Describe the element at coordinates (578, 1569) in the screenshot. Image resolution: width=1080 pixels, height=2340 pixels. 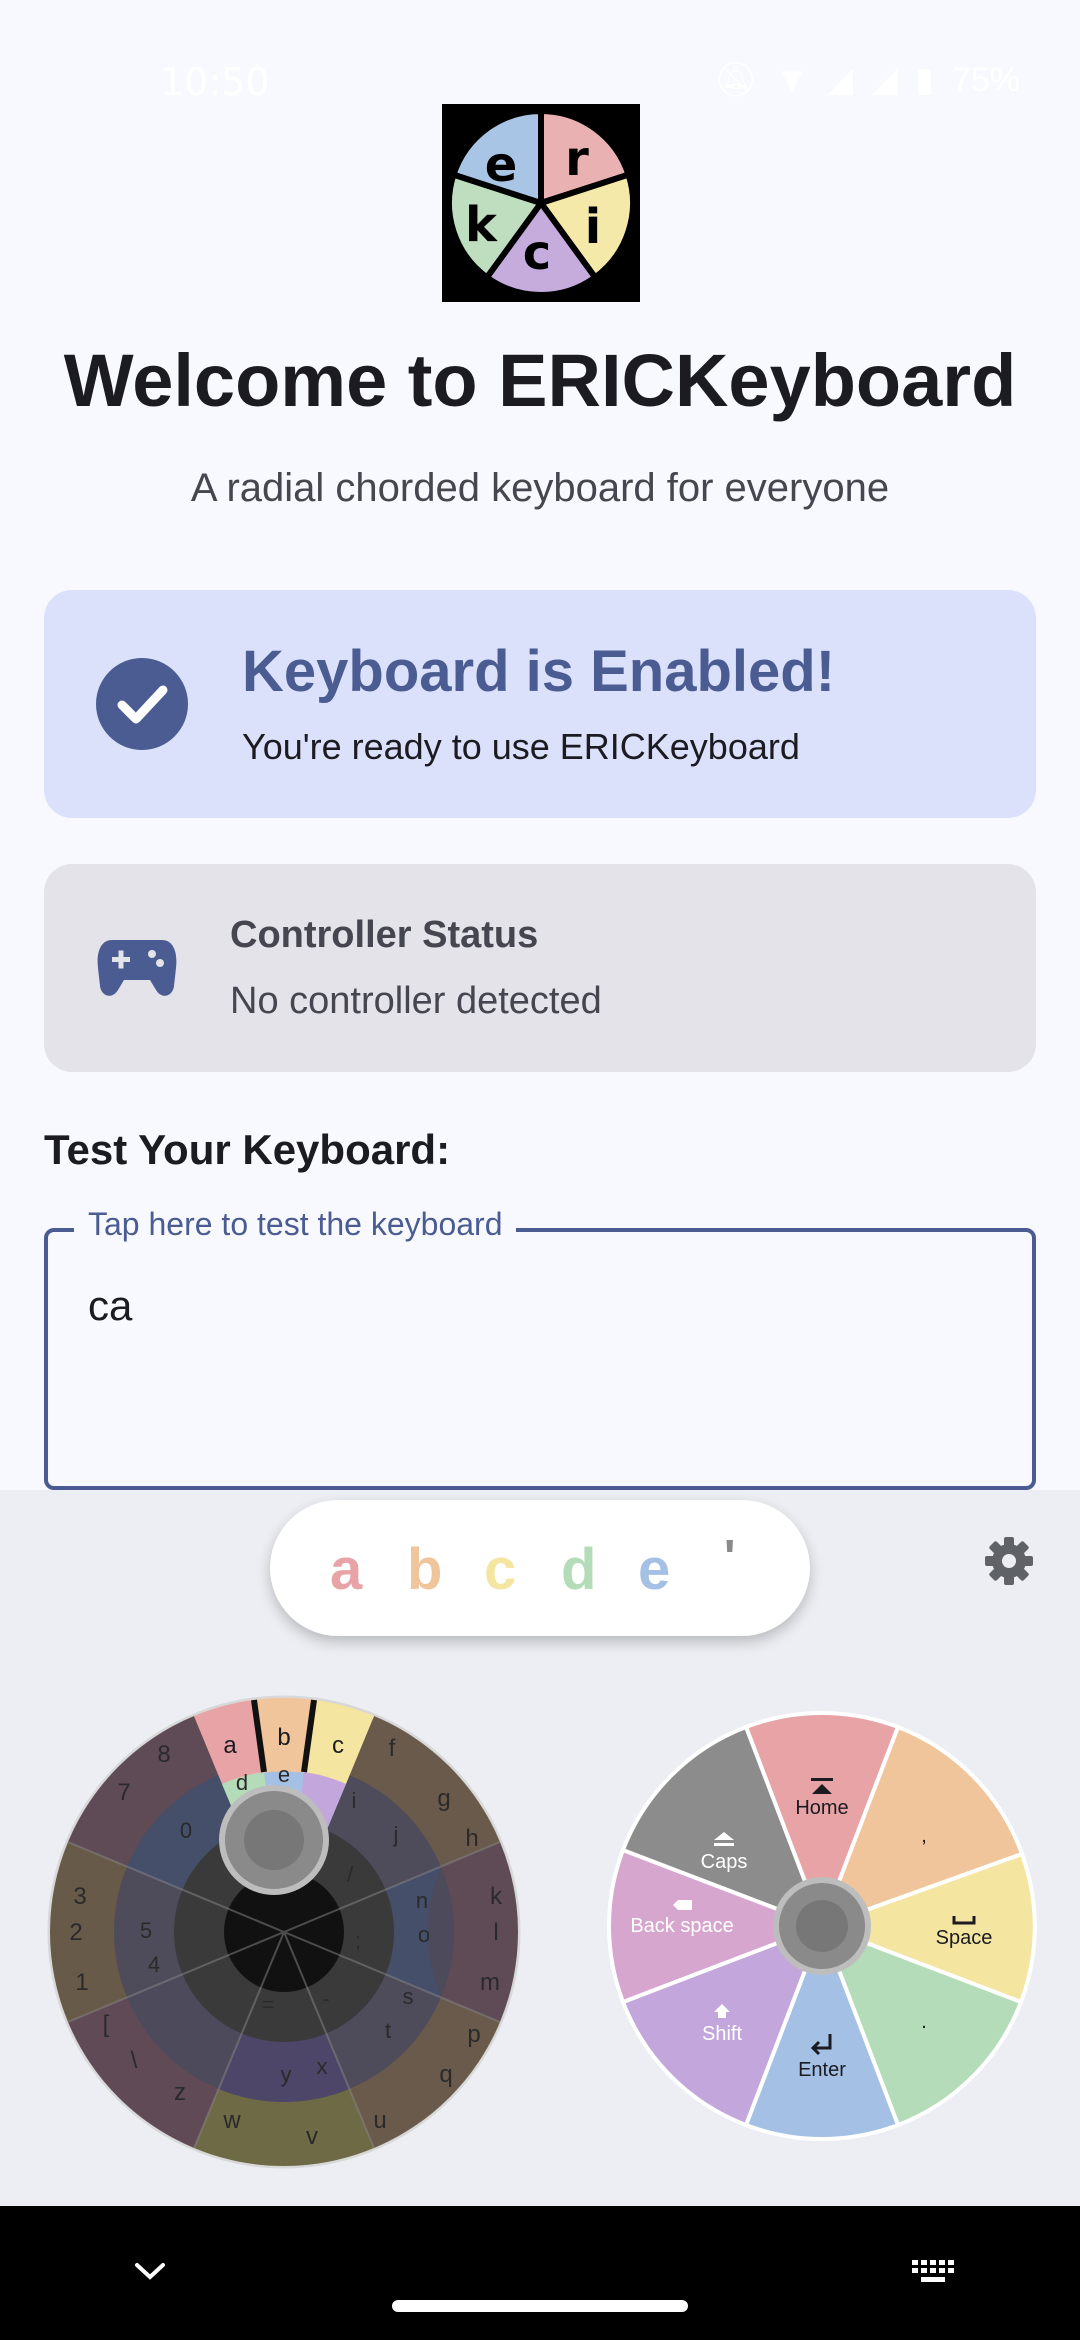
I see `suggestion-d: d` at that location.